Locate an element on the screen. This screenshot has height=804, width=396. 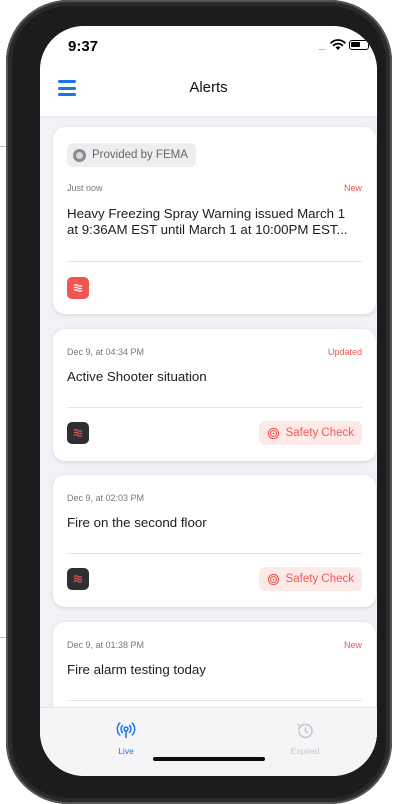
page-title: Alerts is located at coordinates (208, 87).